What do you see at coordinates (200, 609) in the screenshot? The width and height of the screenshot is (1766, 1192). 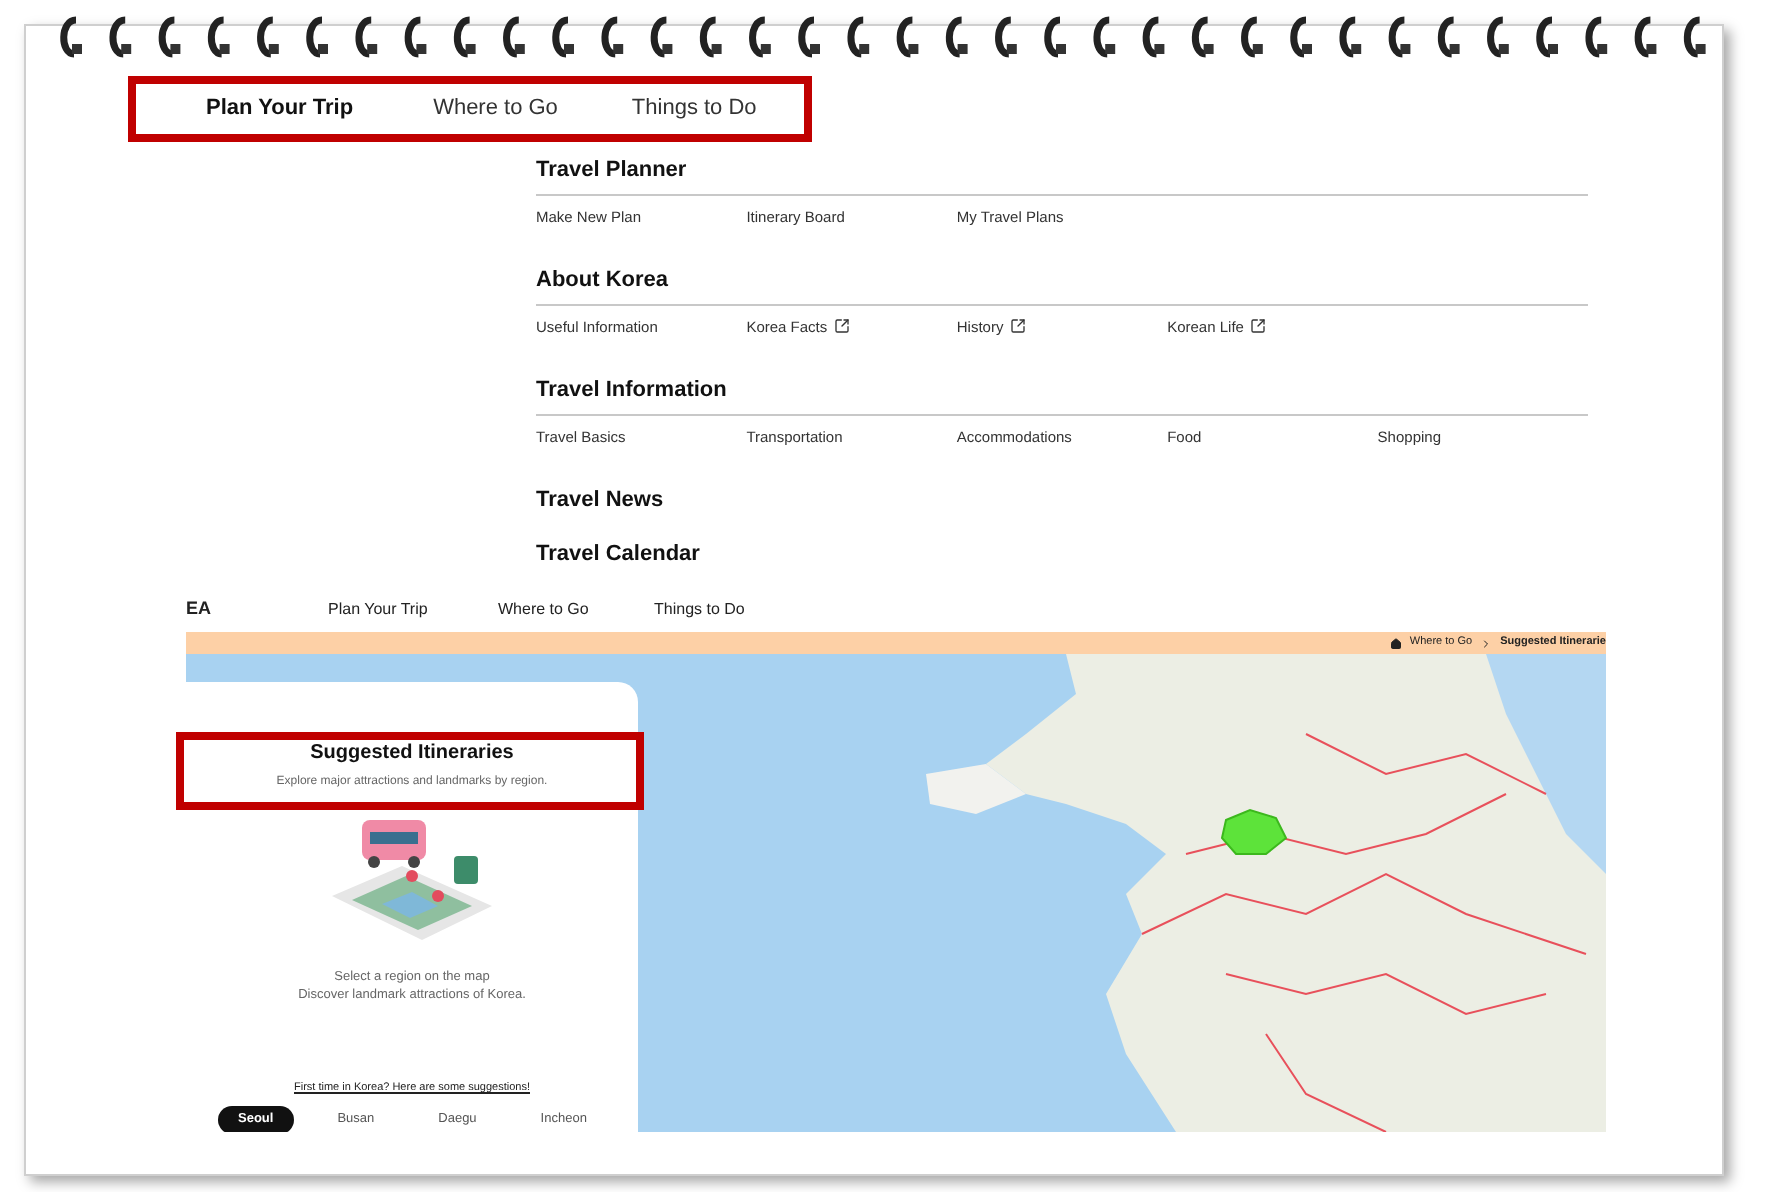 I see `site-logo: EA` at bounding box center [200, 609].